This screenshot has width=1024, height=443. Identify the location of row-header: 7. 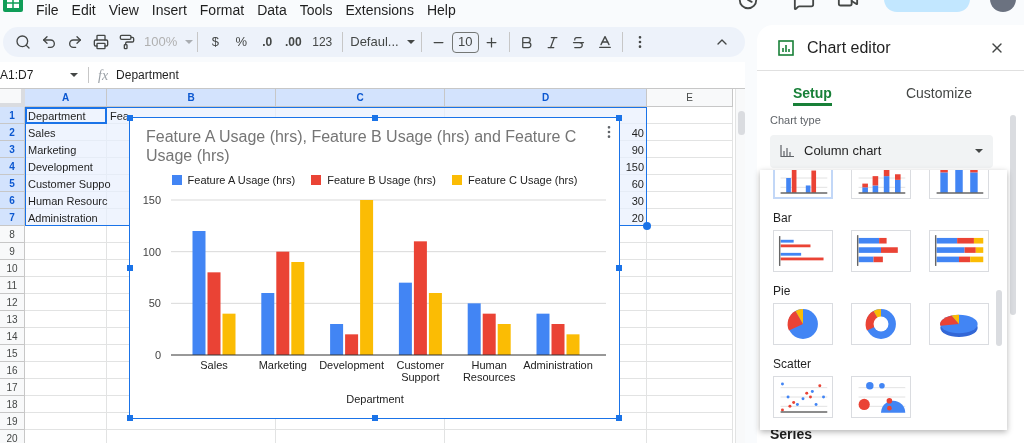
(12, 217).